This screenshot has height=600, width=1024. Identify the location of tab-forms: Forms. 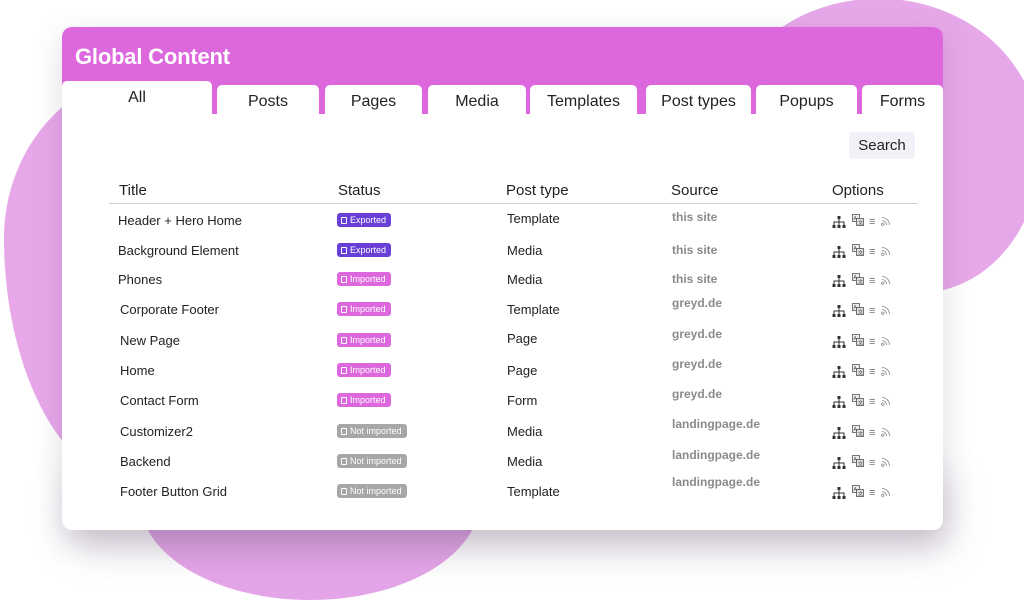
(902, 100).